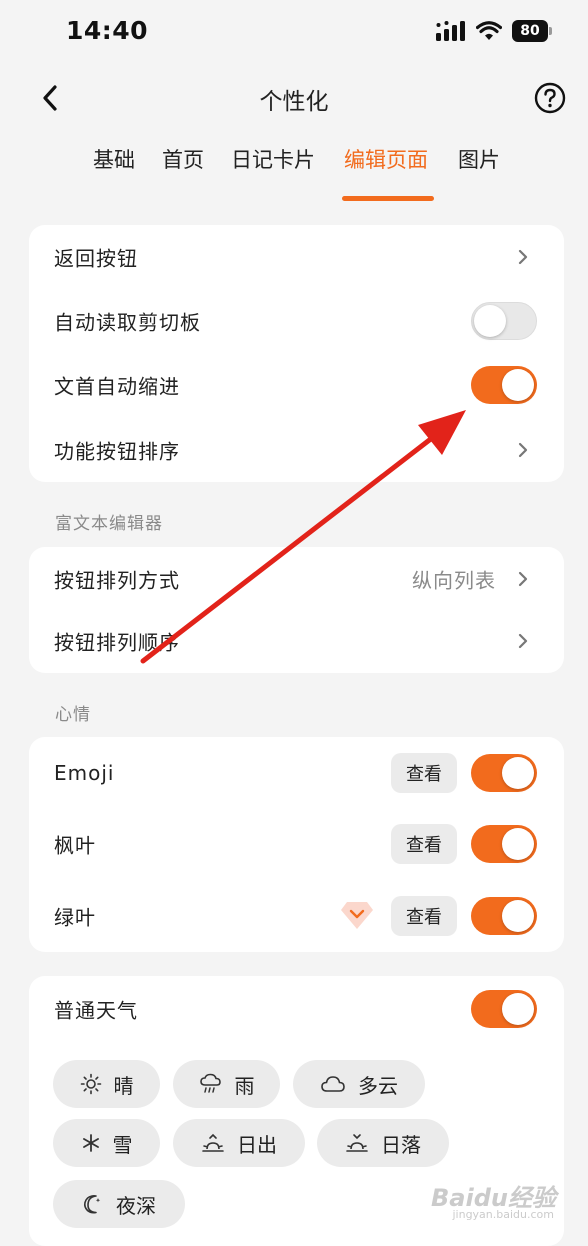  What do you see at coordinates (117, 386) in the screenshot?
I see `row-label: 文首自动缩进` at bounding box center [117, 386].